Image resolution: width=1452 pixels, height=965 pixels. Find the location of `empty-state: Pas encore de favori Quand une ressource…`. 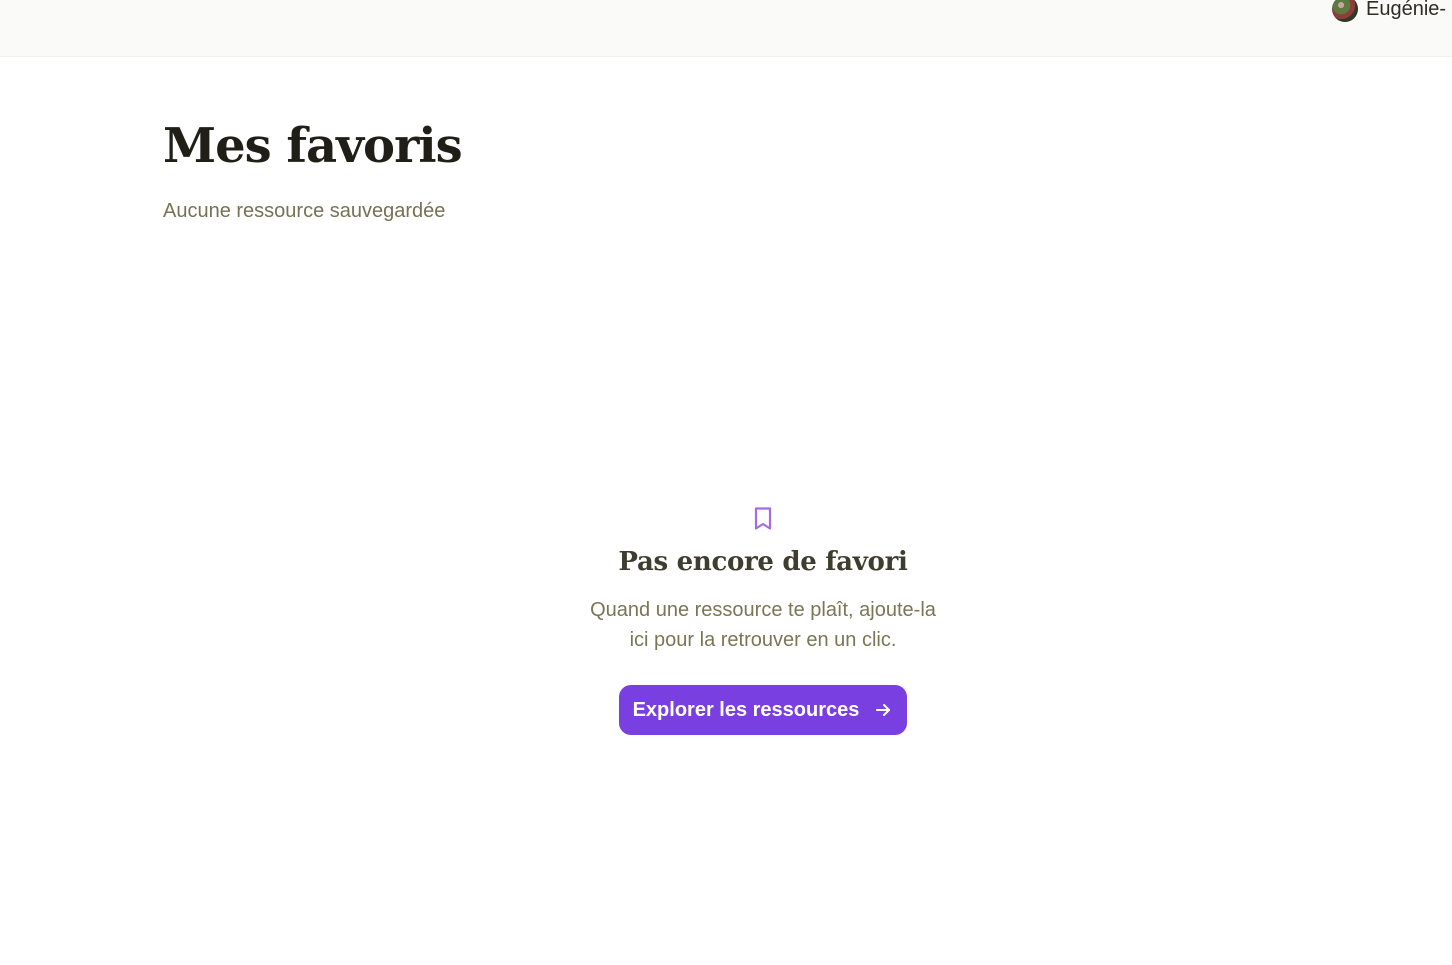

empty-state: Pas encore de favori Quand une ressource… is located at coordinates (763, 620).